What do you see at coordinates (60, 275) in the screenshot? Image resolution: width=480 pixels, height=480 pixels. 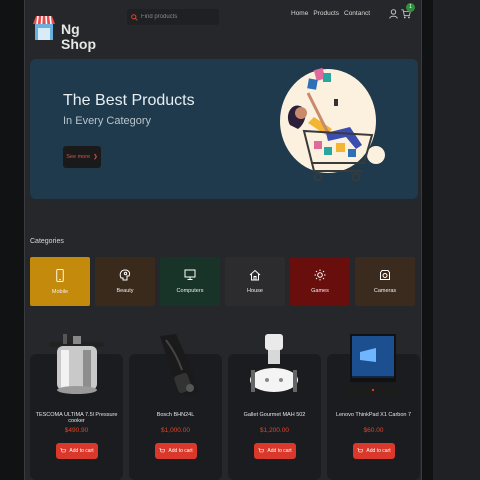 I see `phone-icon` at bounding box center [60, 275].